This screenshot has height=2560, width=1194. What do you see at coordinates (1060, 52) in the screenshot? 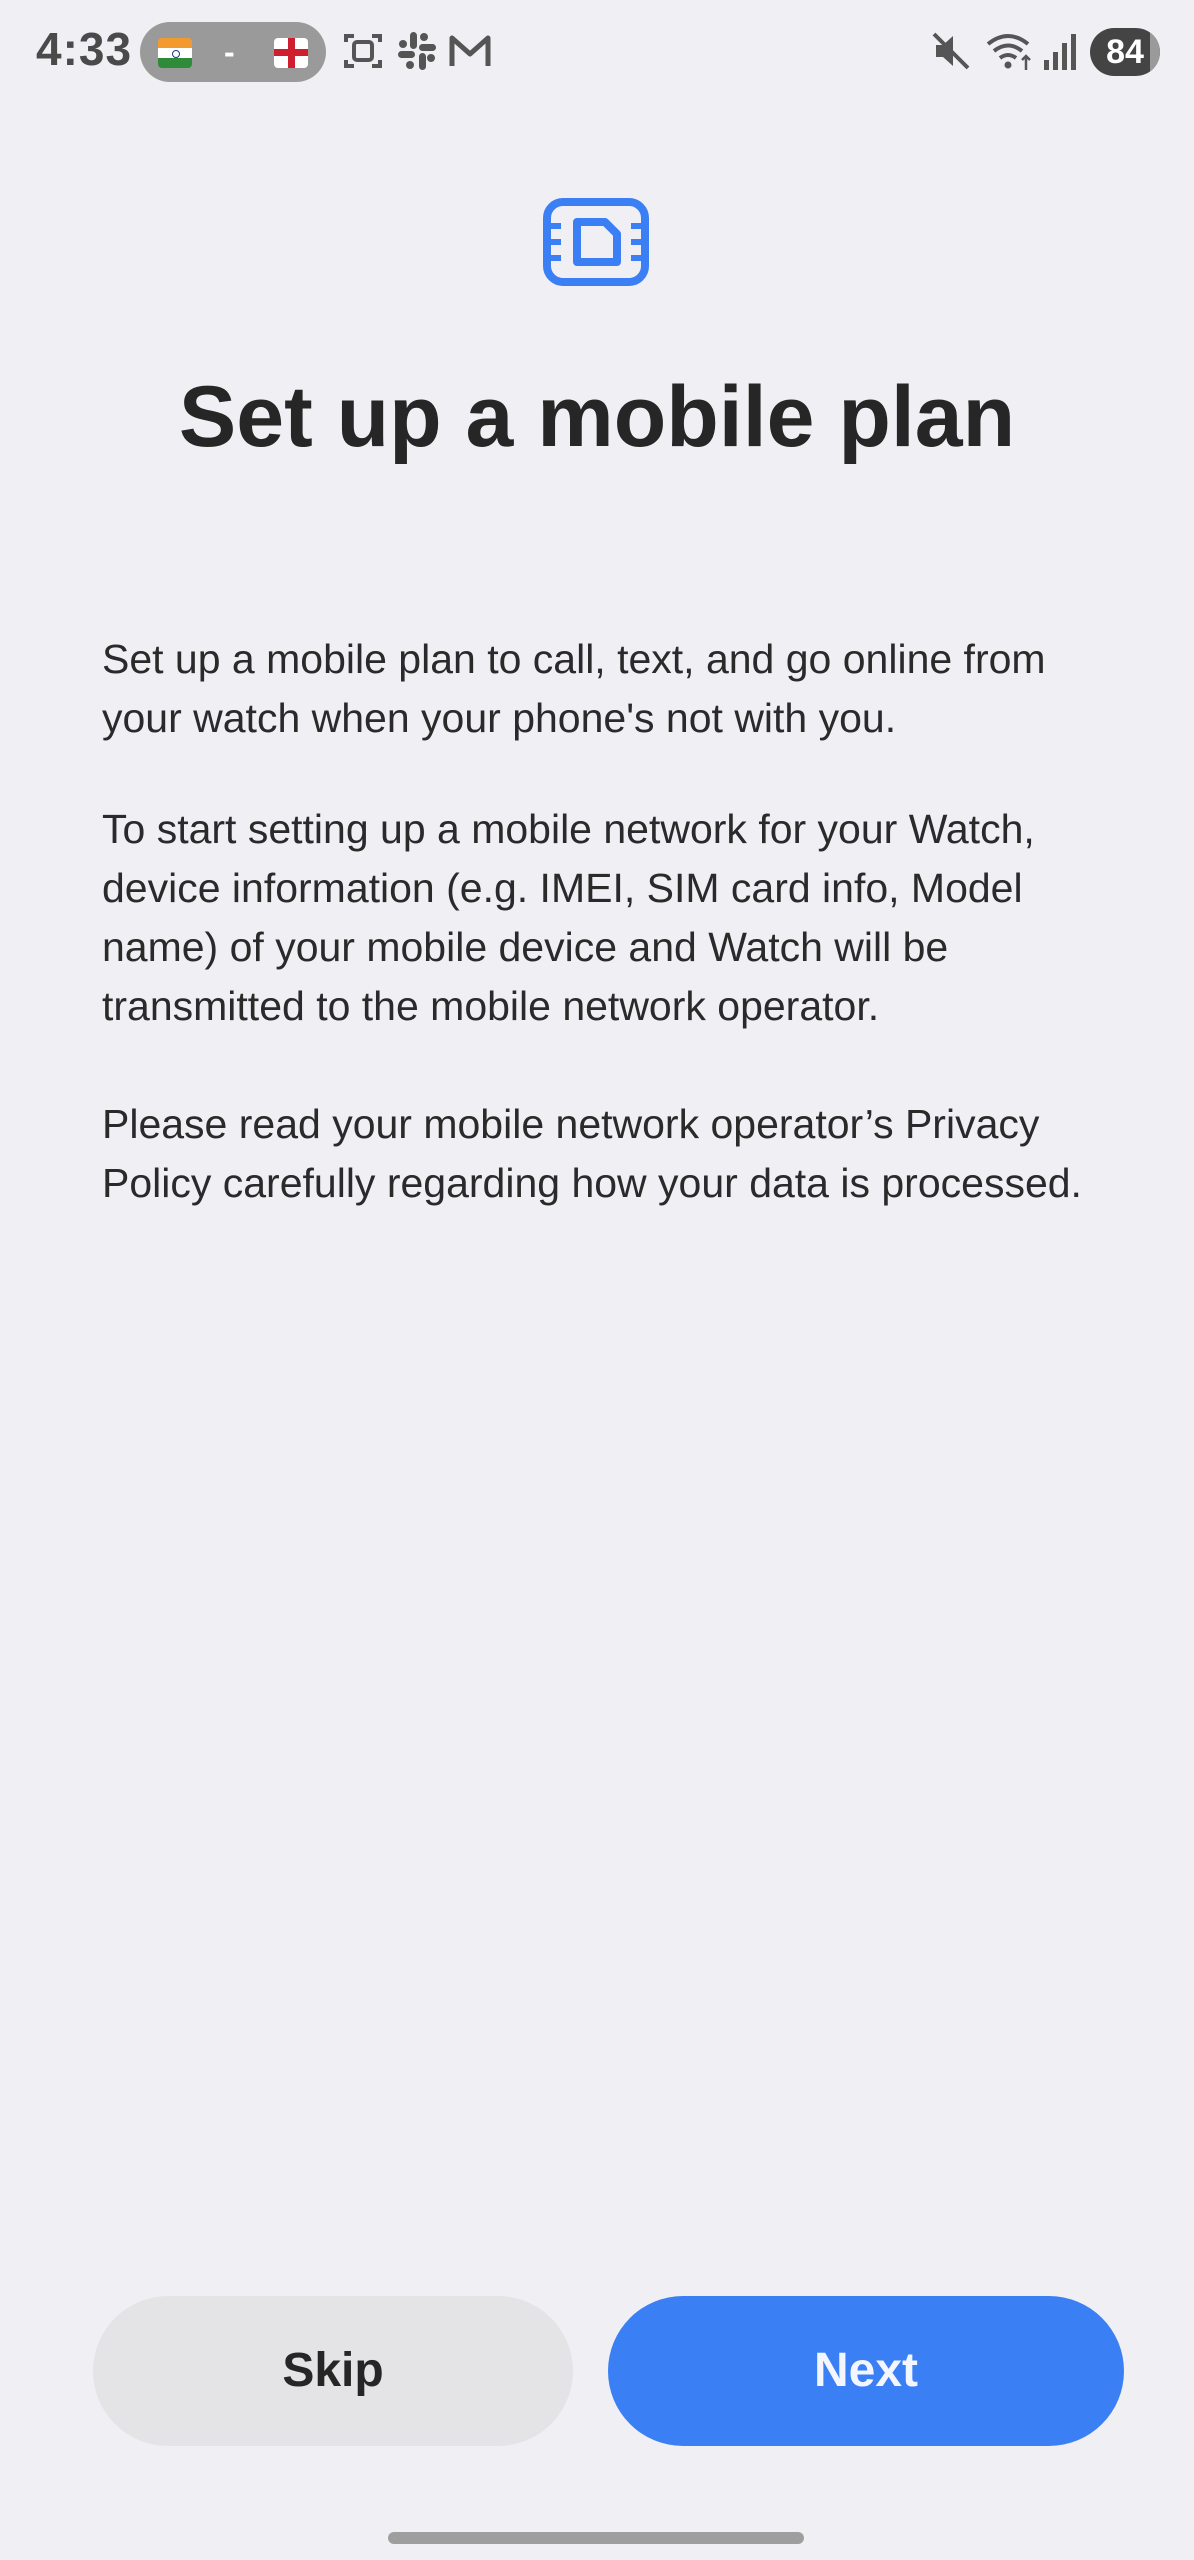
I see `signal-icon` at bounding box center [1060, 52].